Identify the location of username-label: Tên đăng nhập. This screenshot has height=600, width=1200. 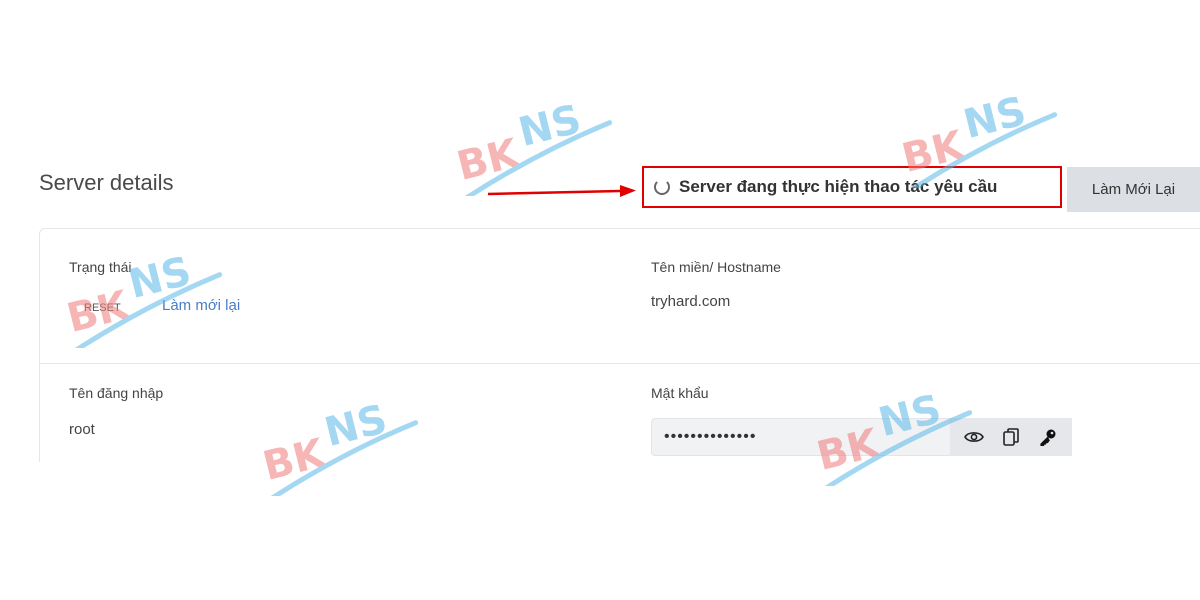
(116, 393).